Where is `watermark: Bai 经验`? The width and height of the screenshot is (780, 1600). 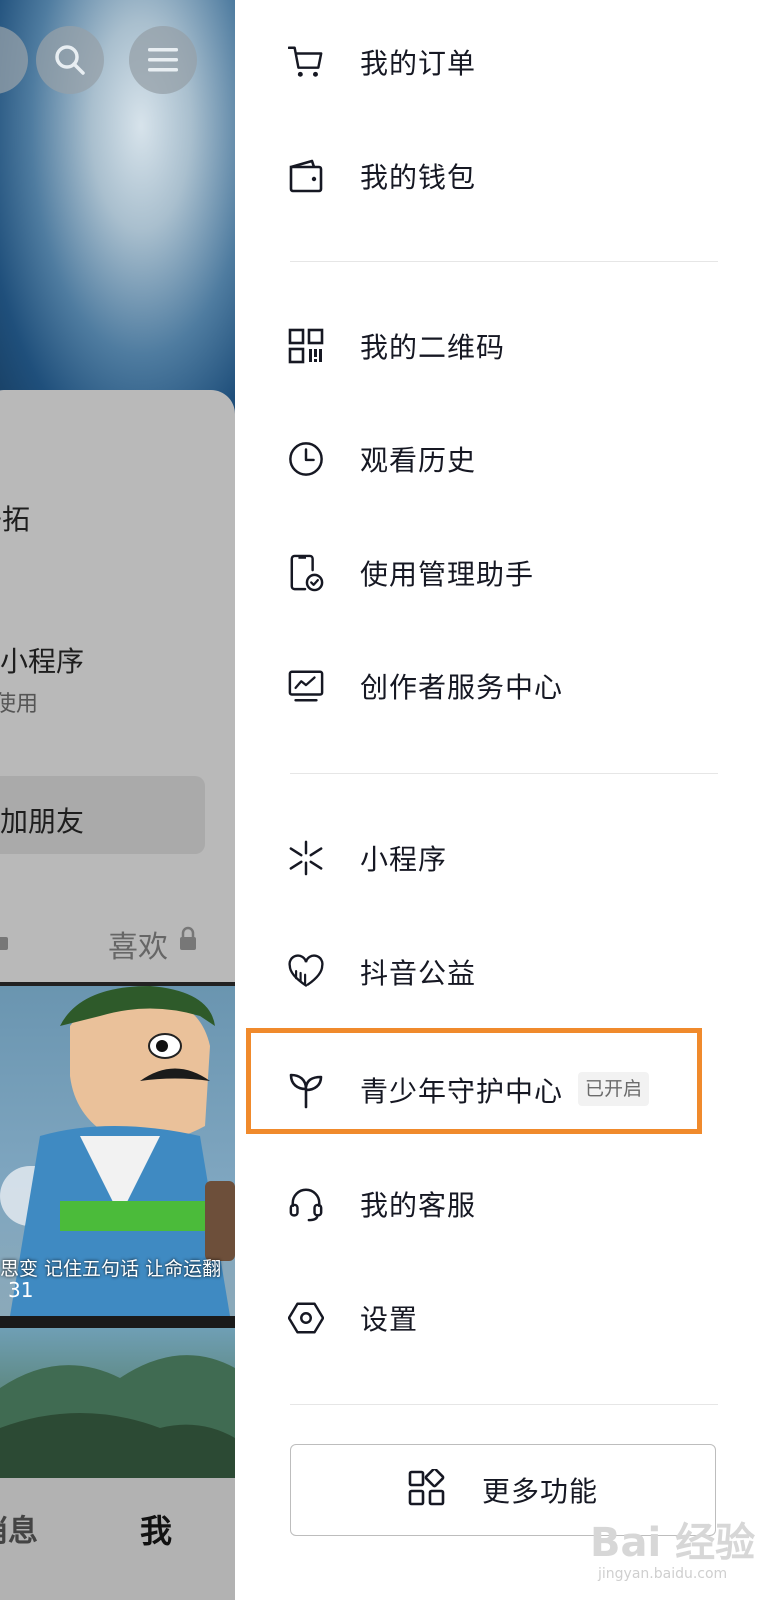 watermark: Bai 经验 is located at coordinates (673, 1543).